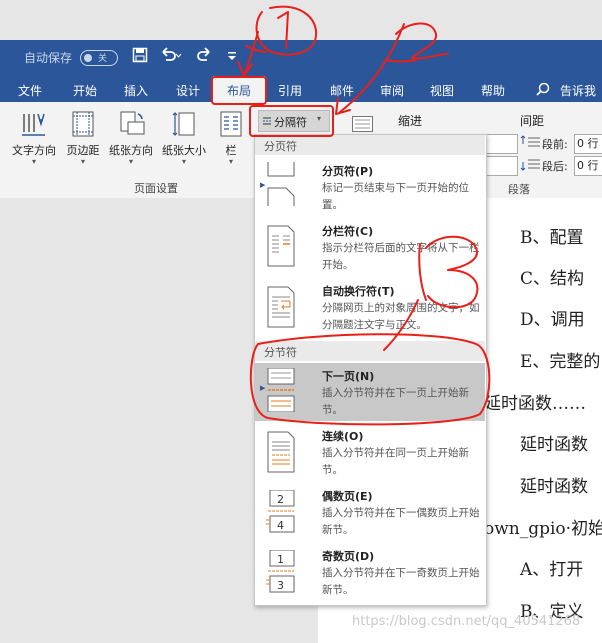 The height and width of the screenshot is (643, 602). What do you see at coordinates (83, 150) in the screenshot?
I see `margins-label: 页边距` at bounding box center [83, 150].